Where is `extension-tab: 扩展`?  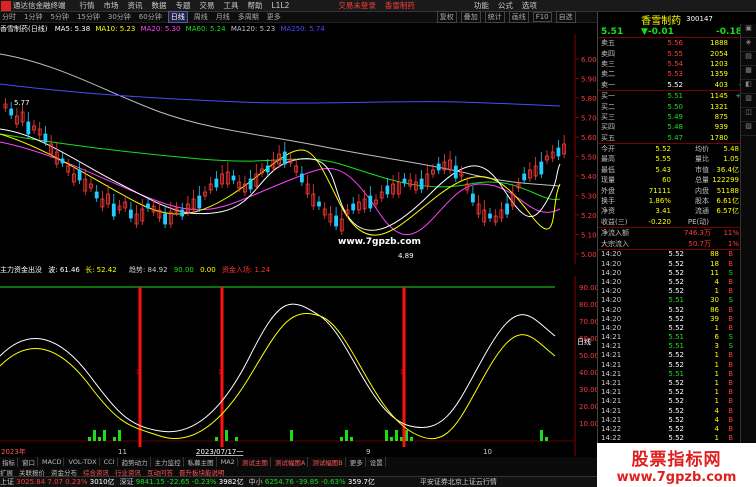 extension-tab: 扩展 is located at coordinates (6, 472).